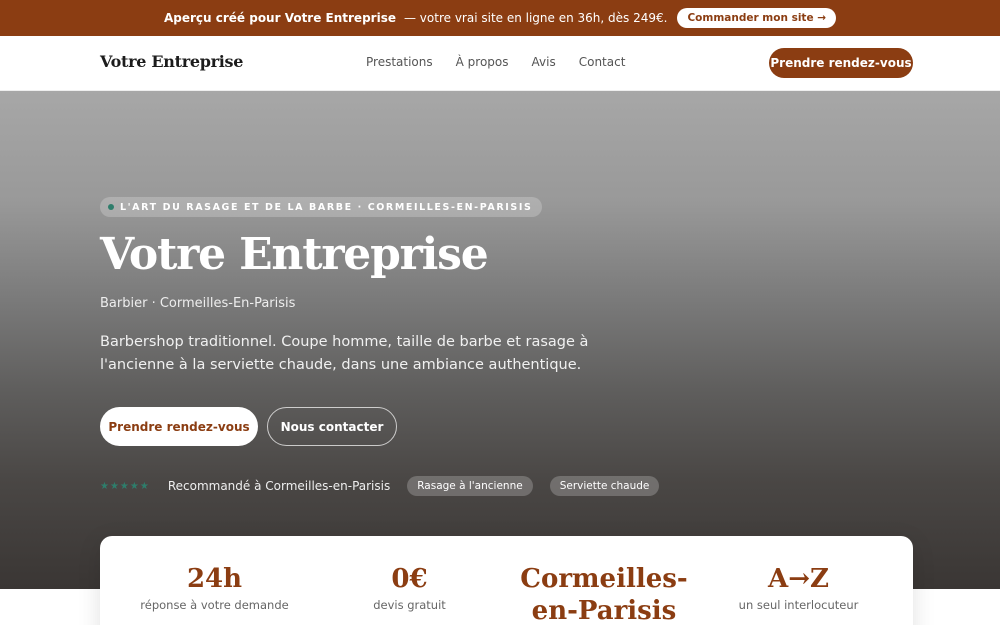 Image resolution: width=1000 pixels, height=625 pixels. I want to click on status-dot-icon, so click(111, 207).